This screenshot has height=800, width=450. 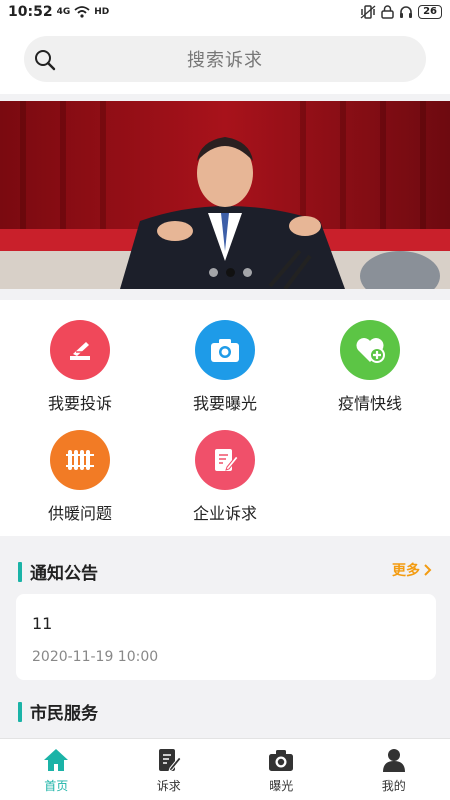 I want to click on user-icon, so click(x=393, y=760).